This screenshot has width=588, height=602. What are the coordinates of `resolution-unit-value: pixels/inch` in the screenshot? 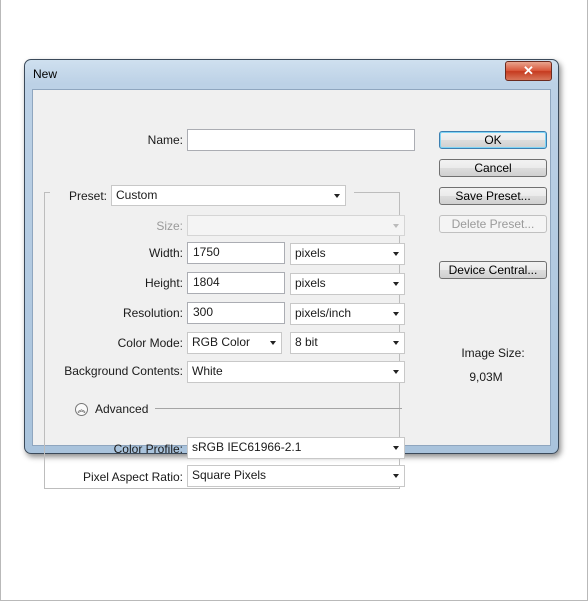 It's located at (323, 313).